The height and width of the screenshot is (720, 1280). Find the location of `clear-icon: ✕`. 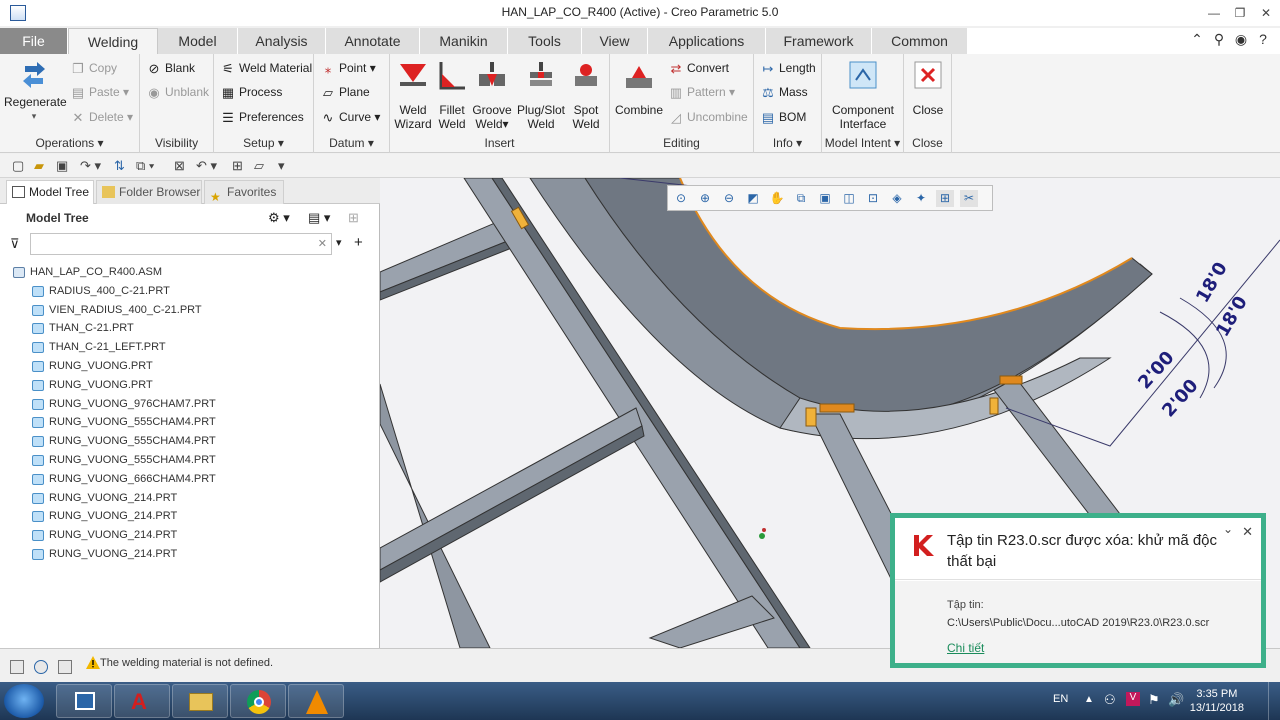

clear-icon: ✕ is located at coordinates (322, 243).